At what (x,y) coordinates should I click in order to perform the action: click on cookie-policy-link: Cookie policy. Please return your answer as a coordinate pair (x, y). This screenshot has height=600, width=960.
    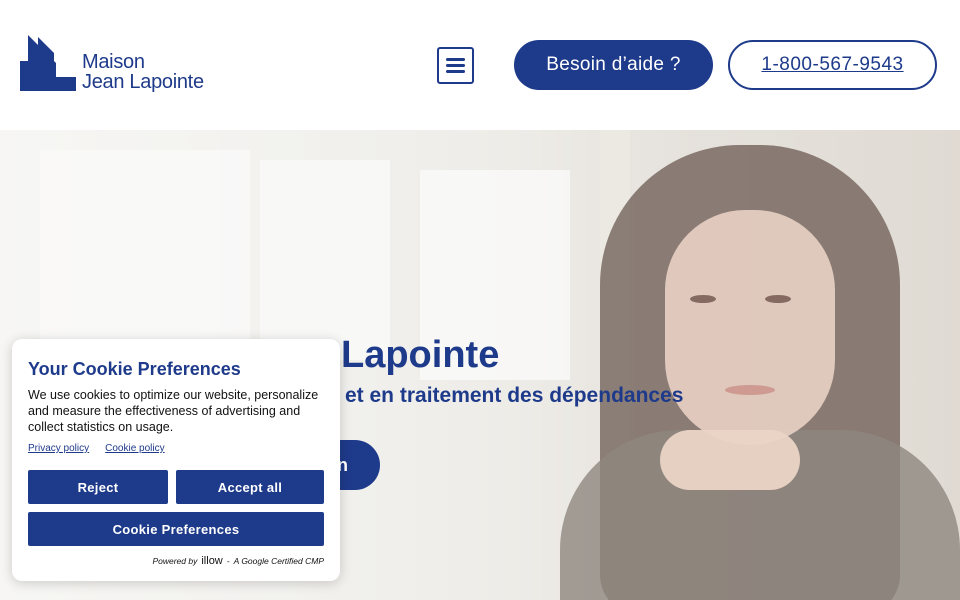
    Looking at the image, I should click on (134, 448).